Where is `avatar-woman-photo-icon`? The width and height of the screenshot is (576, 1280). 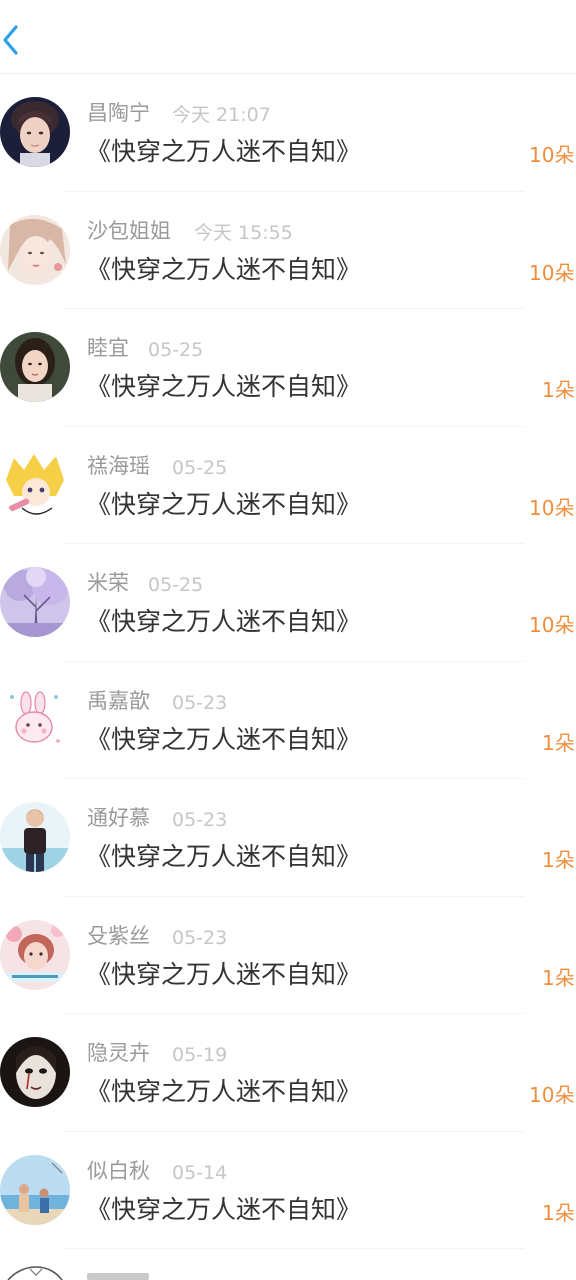 avatar-woman-photo-icon is located at coordinates (35, 367).